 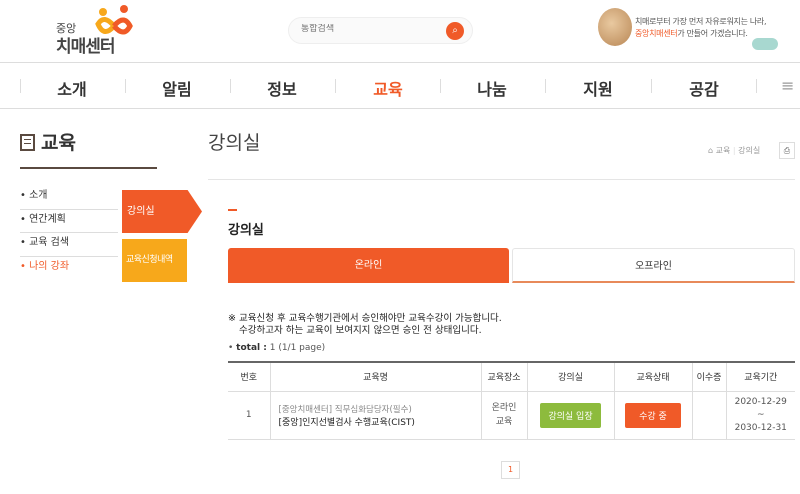 What do you see at coordinates (653, 265) in the screenshot?
I see `tab-offline: 오프라인` at bounding box center [653, 265].